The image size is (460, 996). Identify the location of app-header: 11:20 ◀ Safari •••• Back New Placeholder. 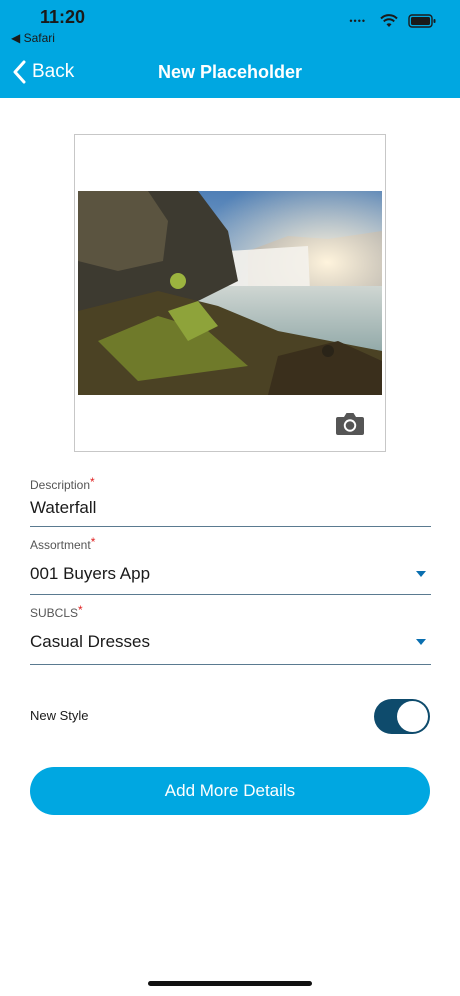
(230, 49).